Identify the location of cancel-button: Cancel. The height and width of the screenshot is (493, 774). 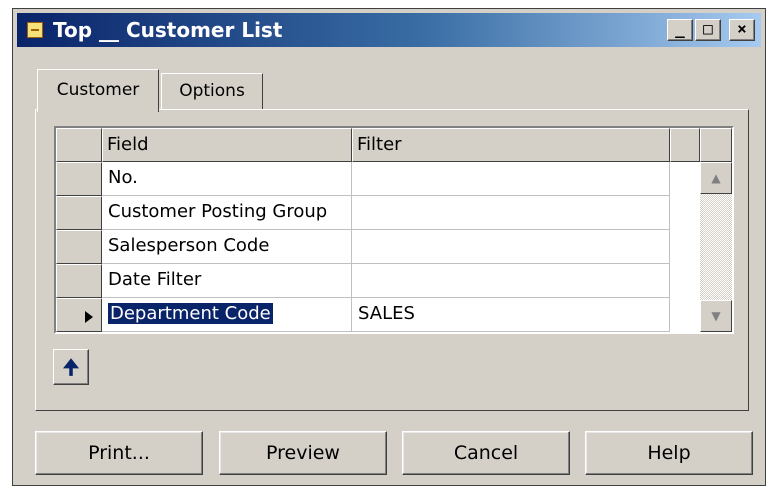
(486, 453).